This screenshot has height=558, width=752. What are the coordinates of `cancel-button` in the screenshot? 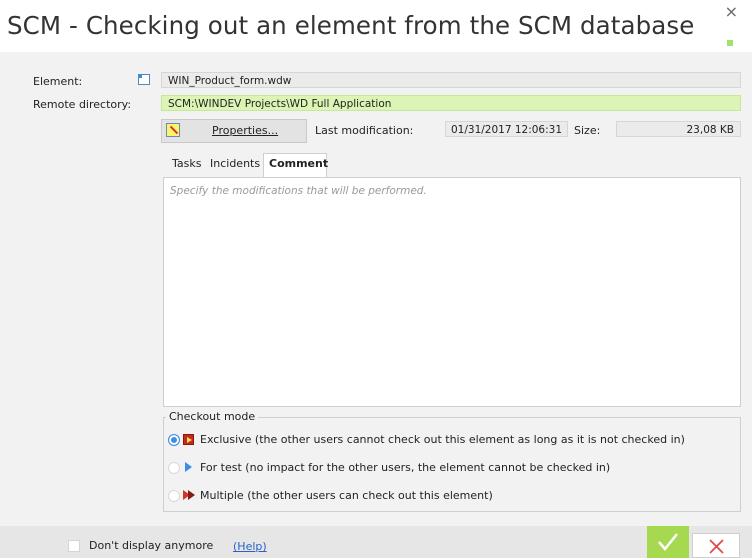 It's located at (716, 545).